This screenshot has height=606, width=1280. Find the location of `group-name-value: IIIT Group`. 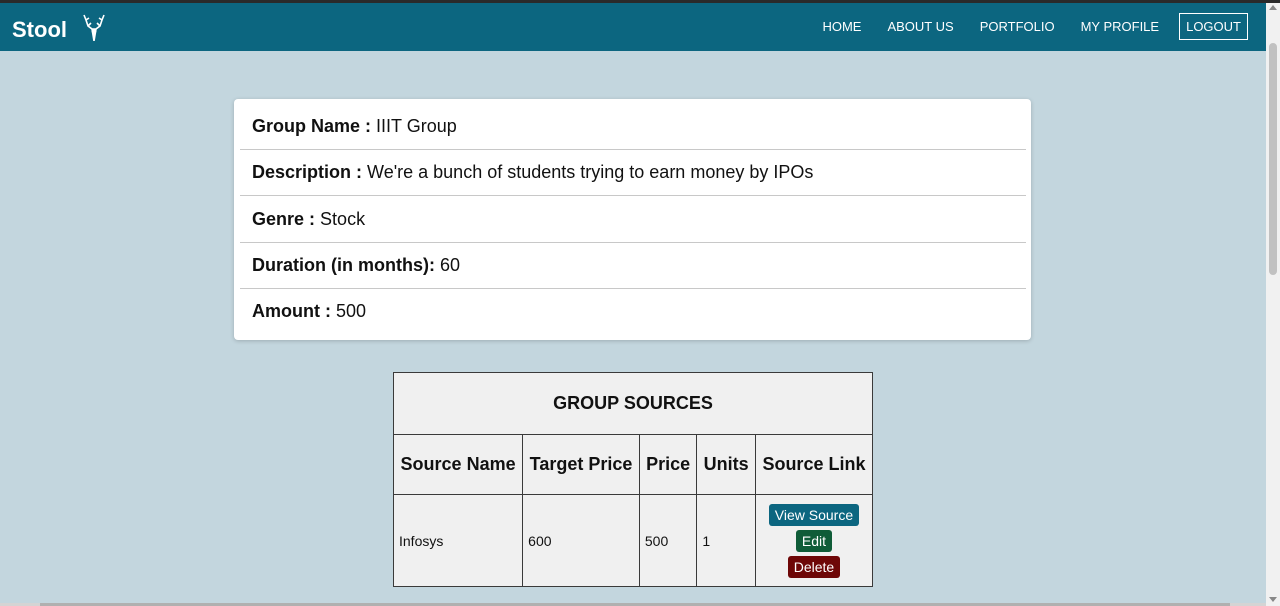

group-name-value: IIIT Group is located at coordinates (416, 126).